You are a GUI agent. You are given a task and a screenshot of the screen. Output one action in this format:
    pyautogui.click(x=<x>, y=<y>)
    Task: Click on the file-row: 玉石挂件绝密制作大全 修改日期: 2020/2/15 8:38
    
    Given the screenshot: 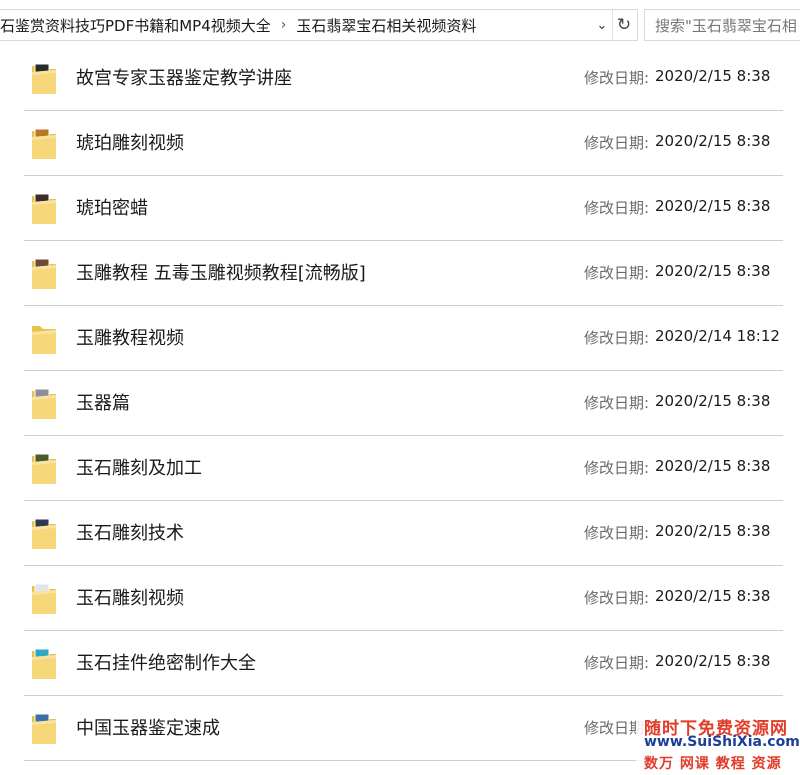 What is the action you would take?
    pyautogui.click(x=403, y=663)
    